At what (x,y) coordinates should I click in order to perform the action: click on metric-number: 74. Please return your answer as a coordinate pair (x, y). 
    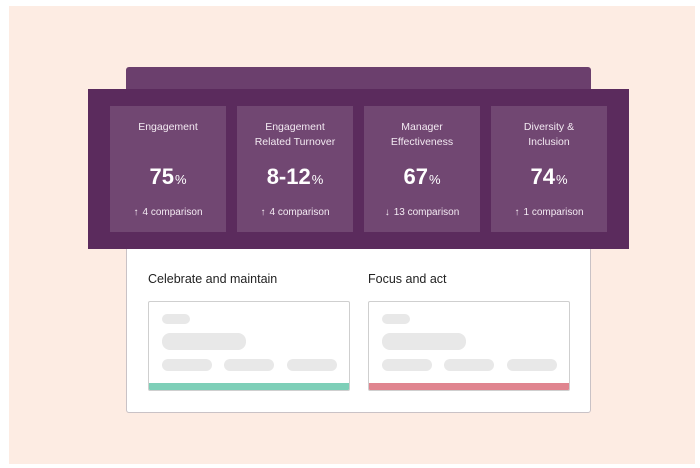
    Looking at the image, I should click on (542, 176).